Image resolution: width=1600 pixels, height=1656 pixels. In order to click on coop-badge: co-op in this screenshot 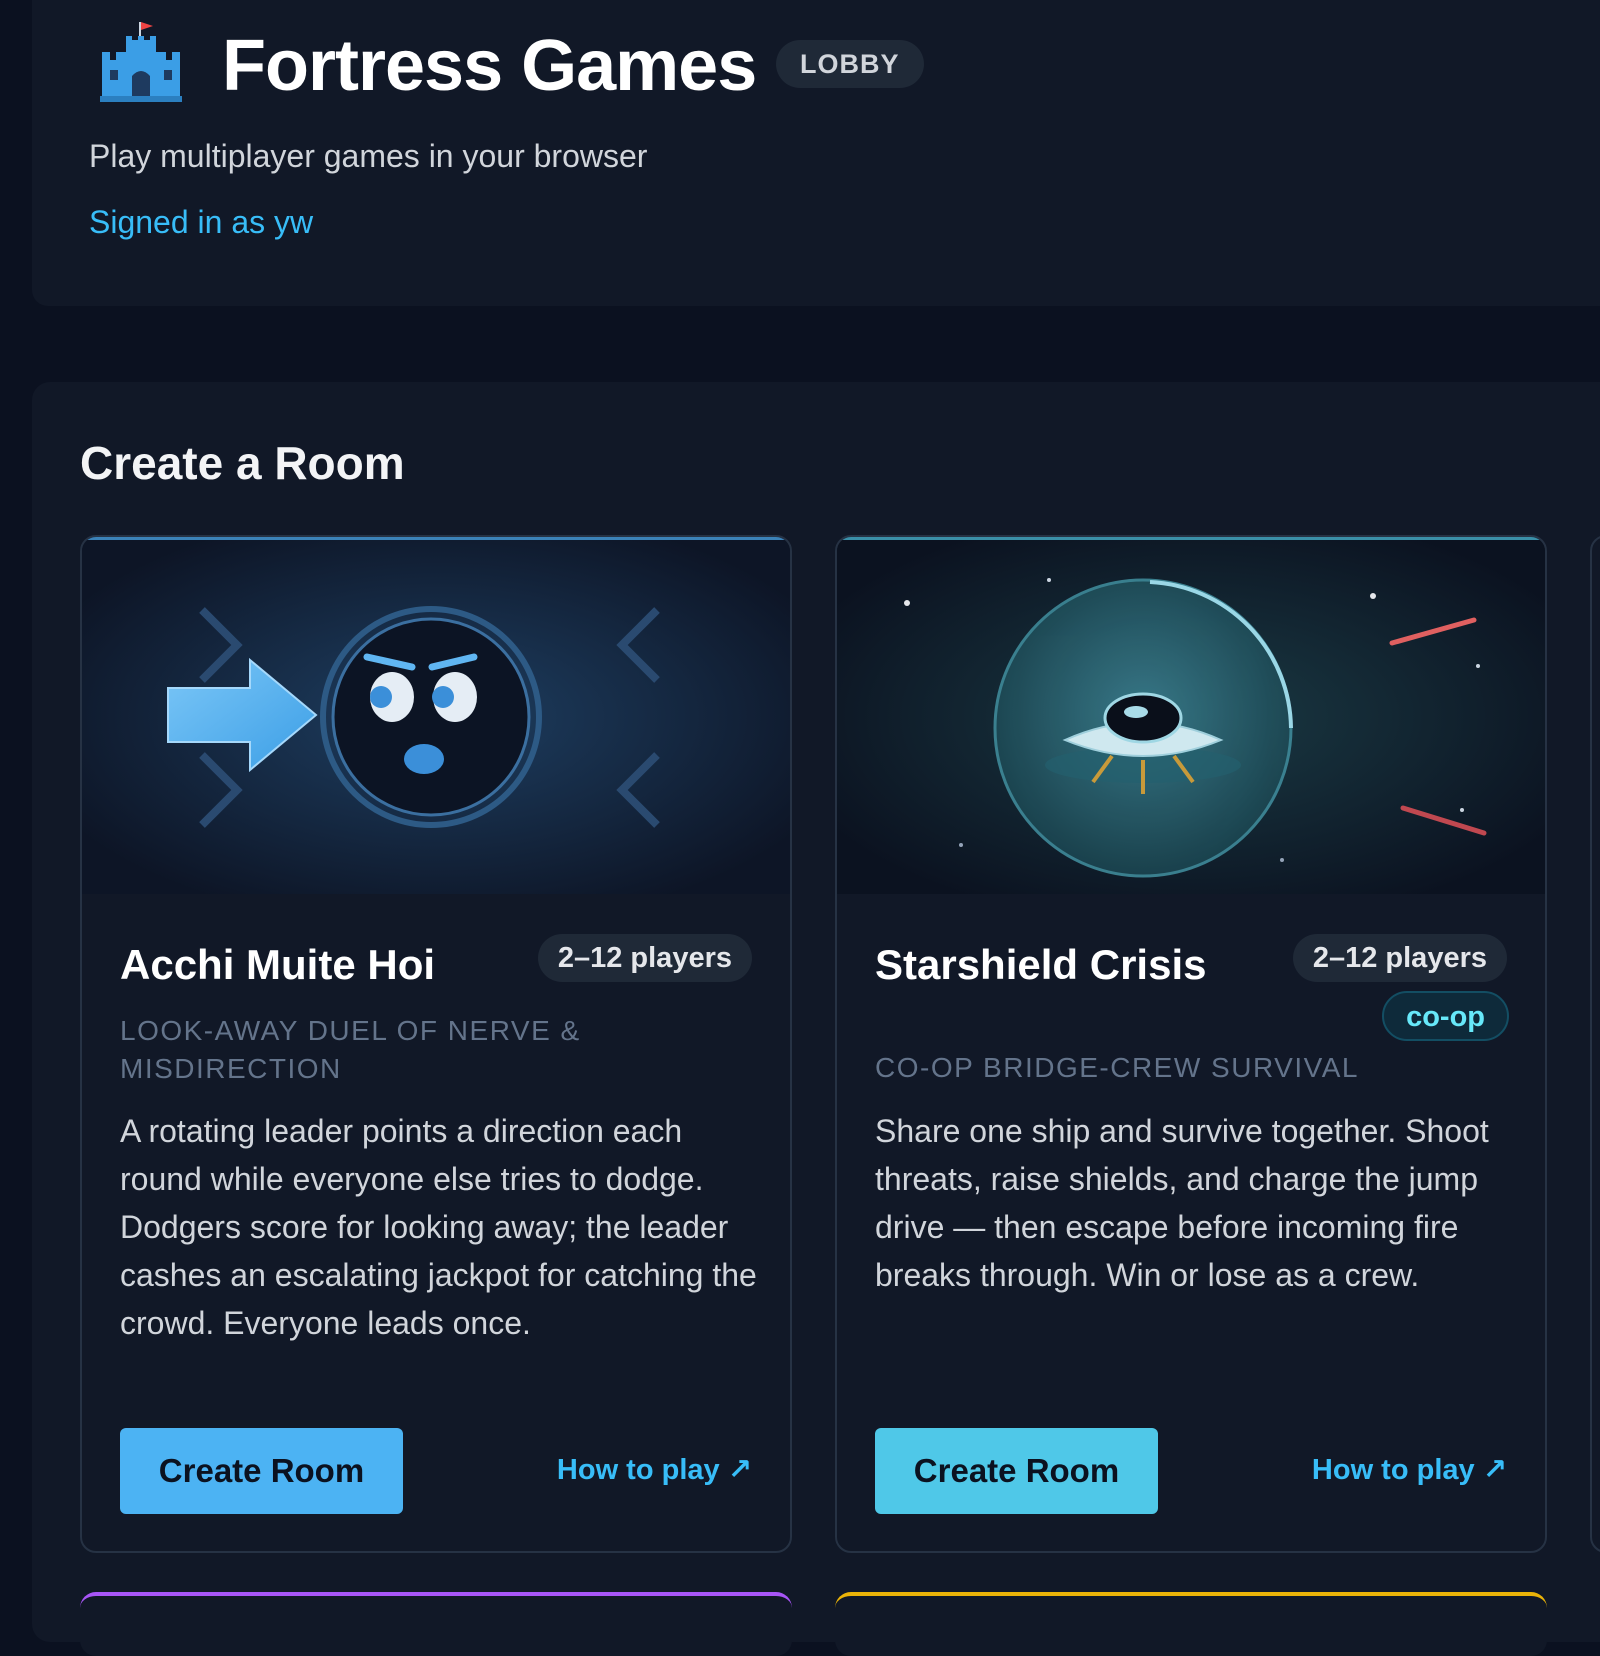, I will do `click(1445, 1016)`.